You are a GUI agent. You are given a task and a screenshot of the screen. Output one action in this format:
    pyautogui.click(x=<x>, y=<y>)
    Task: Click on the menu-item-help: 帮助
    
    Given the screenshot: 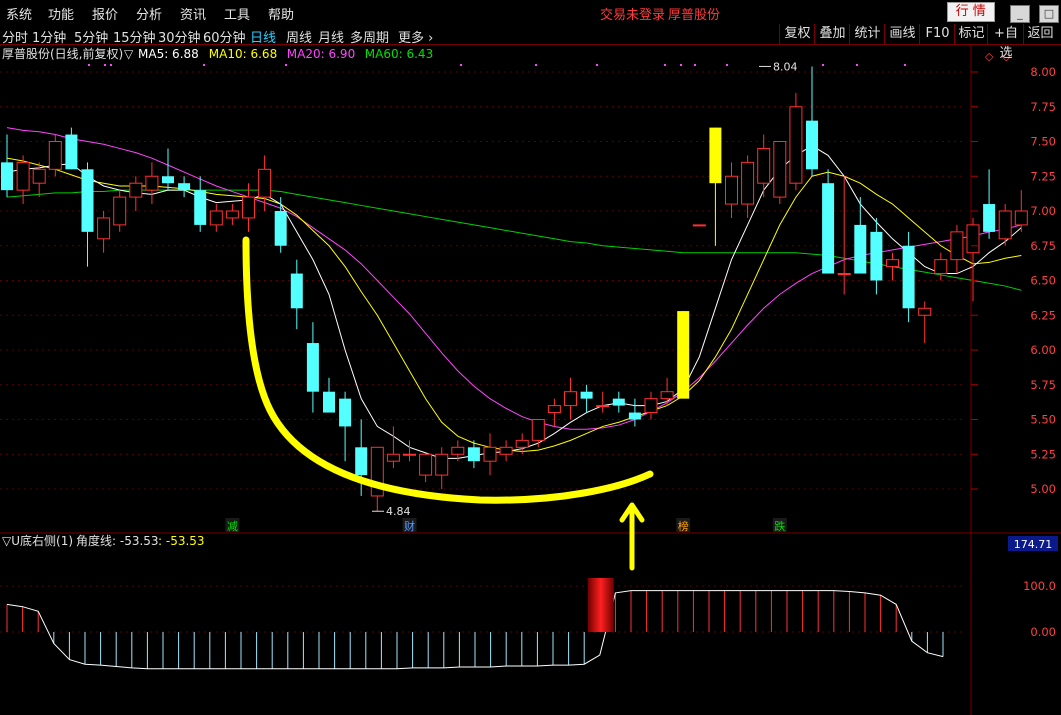 What is the action you would take?
    pyautogui.click(x=281, y=13)
    